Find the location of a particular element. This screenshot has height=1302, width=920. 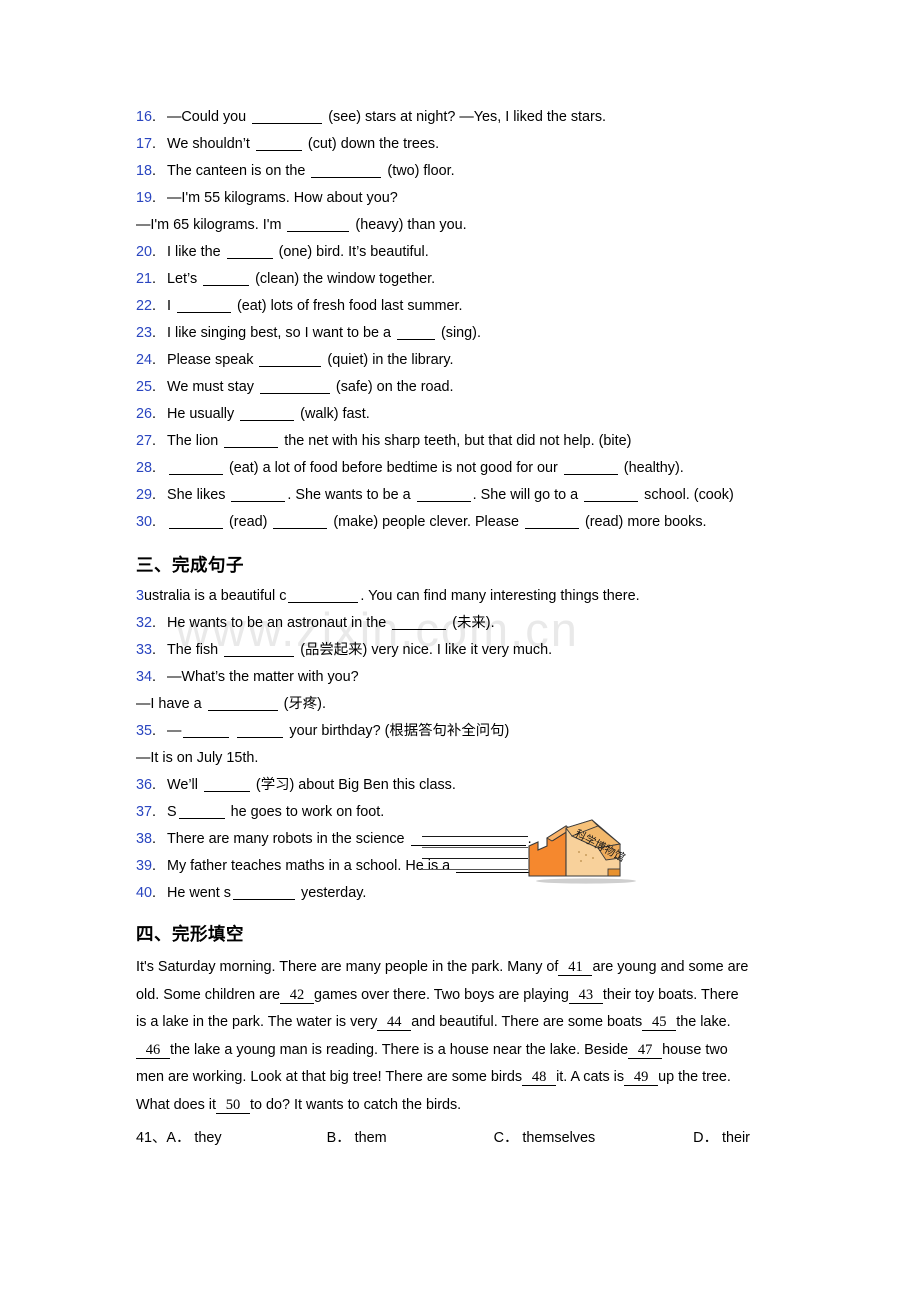

question-number: 35. is located at coordinates (146, 731).